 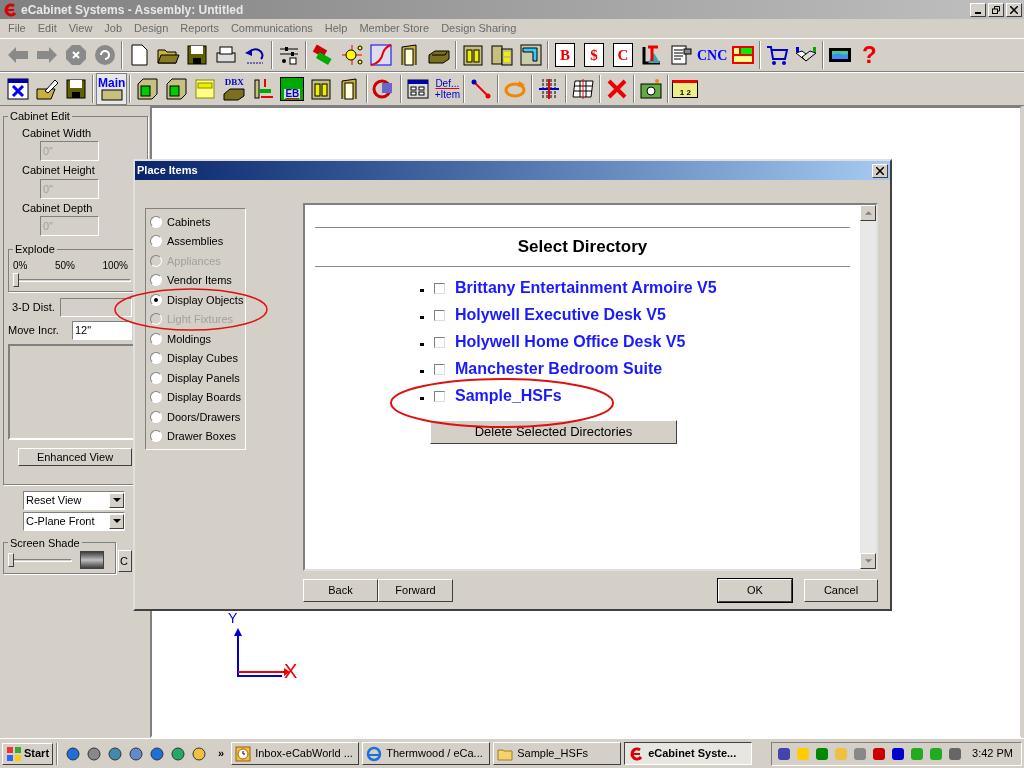 I want to click on delete-directories-button: Delete Selected Directories, so click(x=553, y=431).